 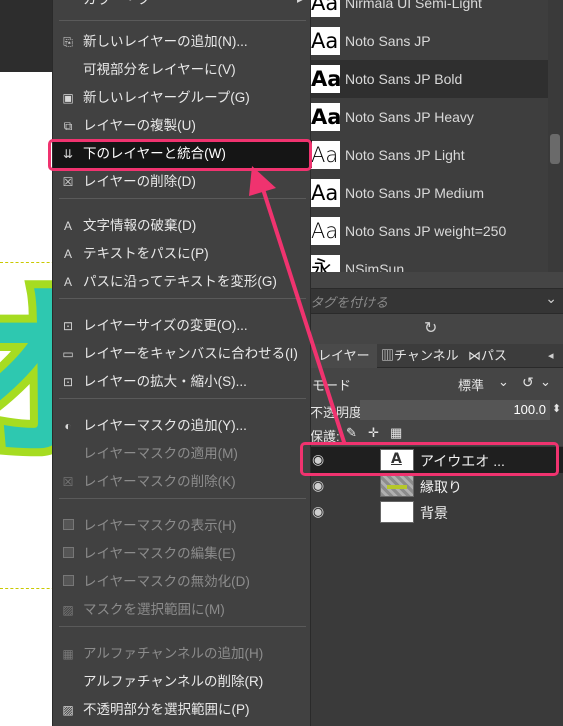 I want to click on mode-row: モード 標準 ⌄ ↺ ⌄, so click(x=431, y=384).